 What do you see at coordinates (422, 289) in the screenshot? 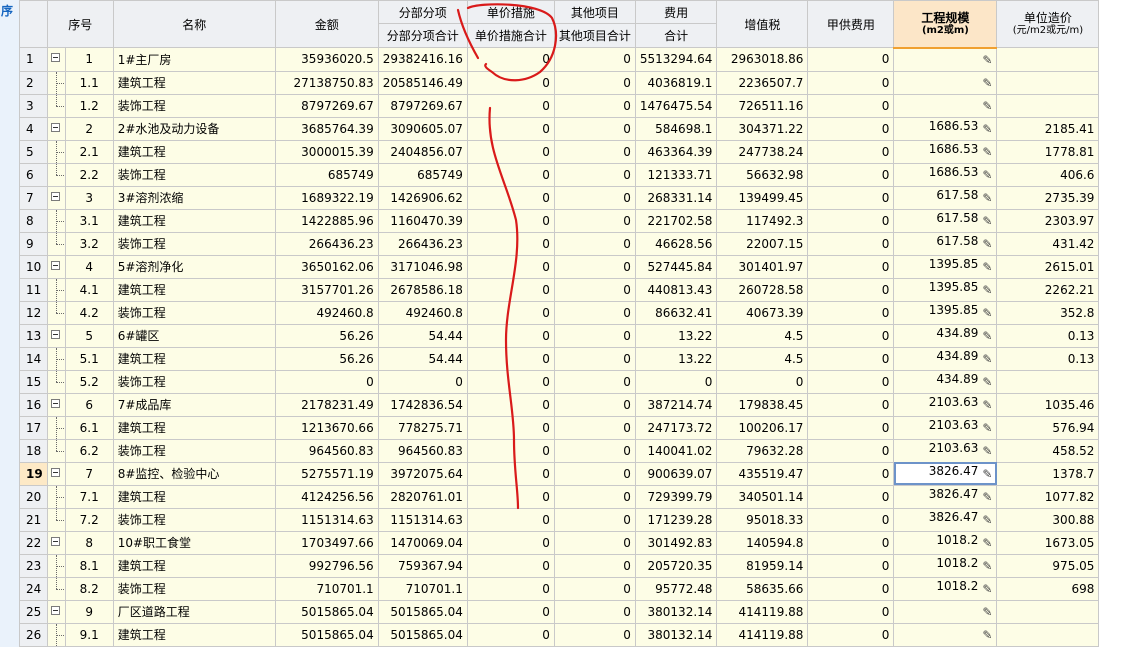
I see `fenbu-cell: 2678586.18` at bounding box center [422, 289].